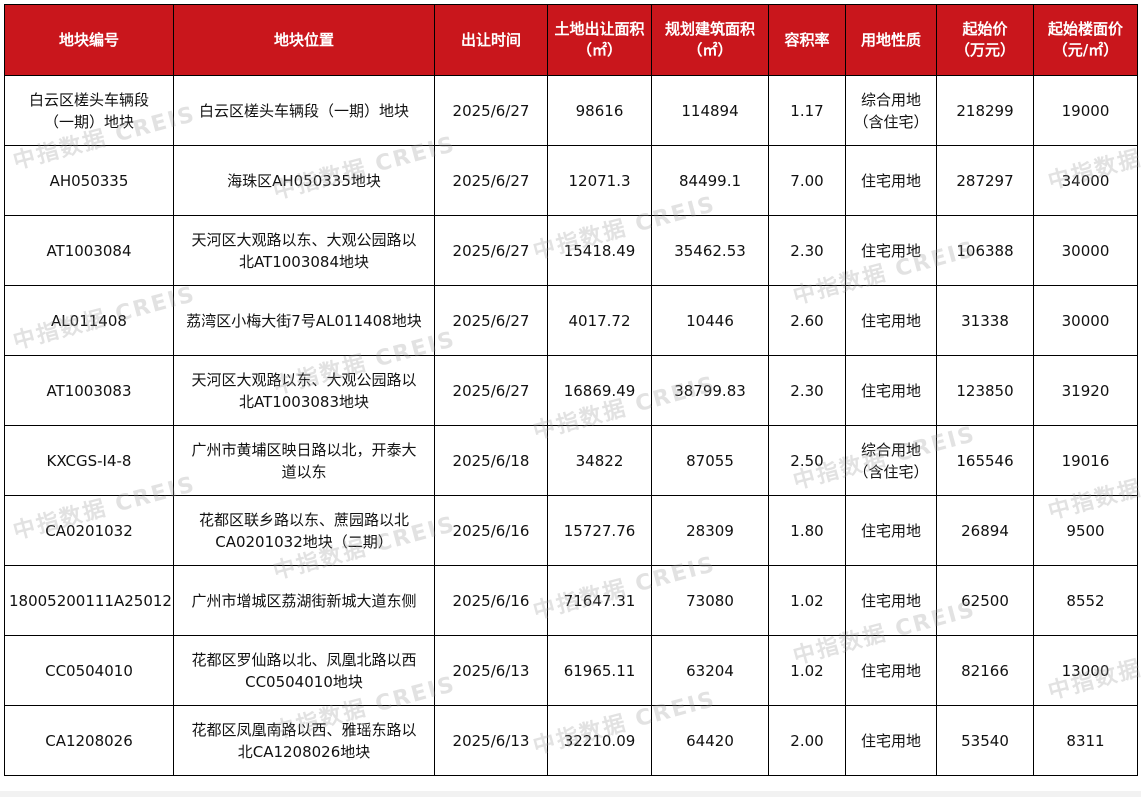 The height and width of the screenshot is (797, 1141). Describe the element at coordinates (599, 110) in the screenshot. I see `cell-land-area: 98616` at that location.